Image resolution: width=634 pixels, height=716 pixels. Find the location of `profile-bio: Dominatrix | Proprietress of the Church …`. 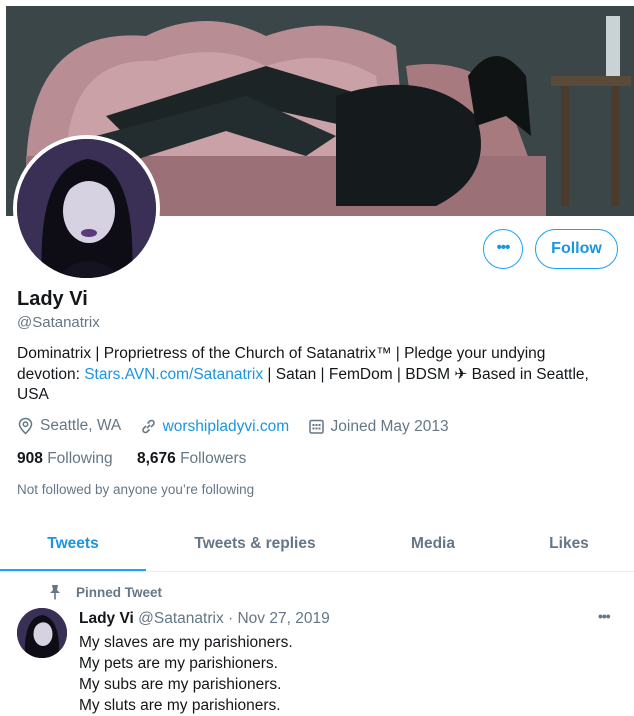

profile-bio: Dominatrix | Proprietress of the Church … is located at coordinates (312, 375).